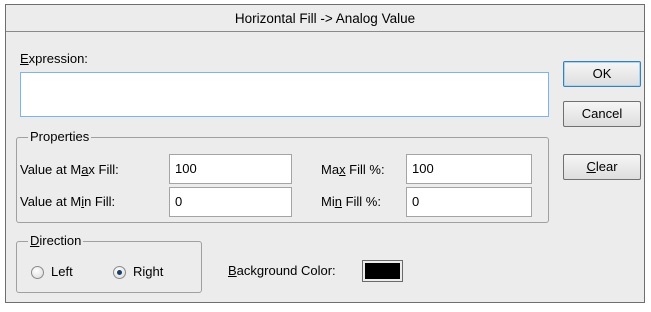 This screenshot has width=651, height=312. Describe the element at coordinates (469, 202) in the screenshot. I see `min-fill-pct-input: 0` at that location.